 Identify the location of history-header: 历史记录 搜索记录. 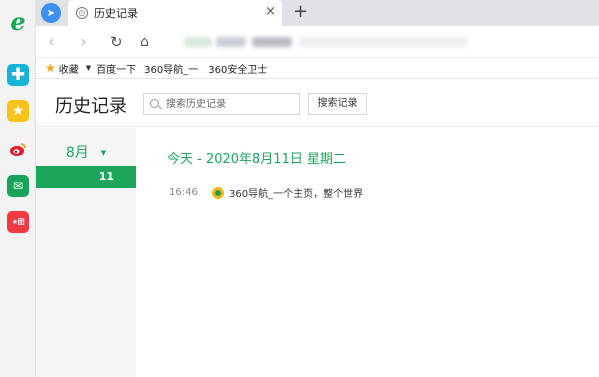
(317, 103).